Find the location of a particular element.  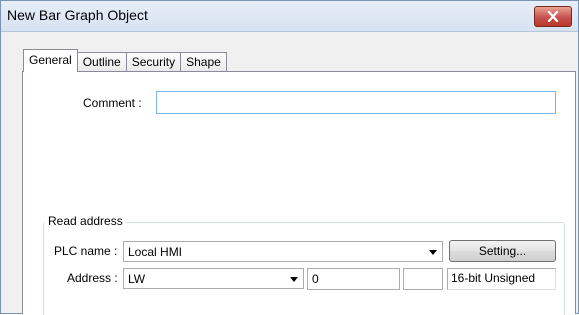

plc-name-select: Local HMI is located at coordinates (283, 251).